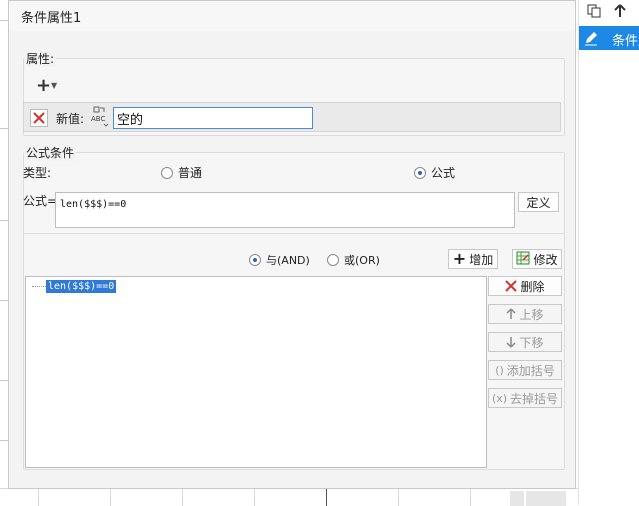 The image size is (639, 506). What do you see at coordinates (362, 260) in the screenshot?
I see `logic-or-label: 或(OR)` at bounding box center [362, 260].